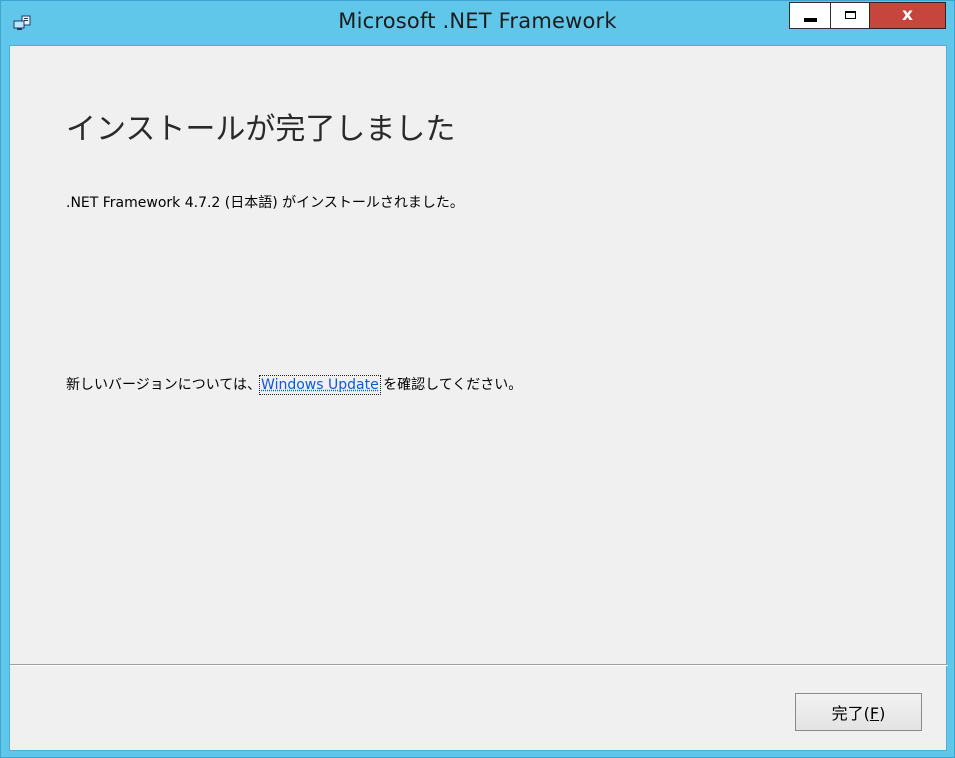 This screenshot has width=955, height=758. I want to click on minimize-icon, so click(810, 20).